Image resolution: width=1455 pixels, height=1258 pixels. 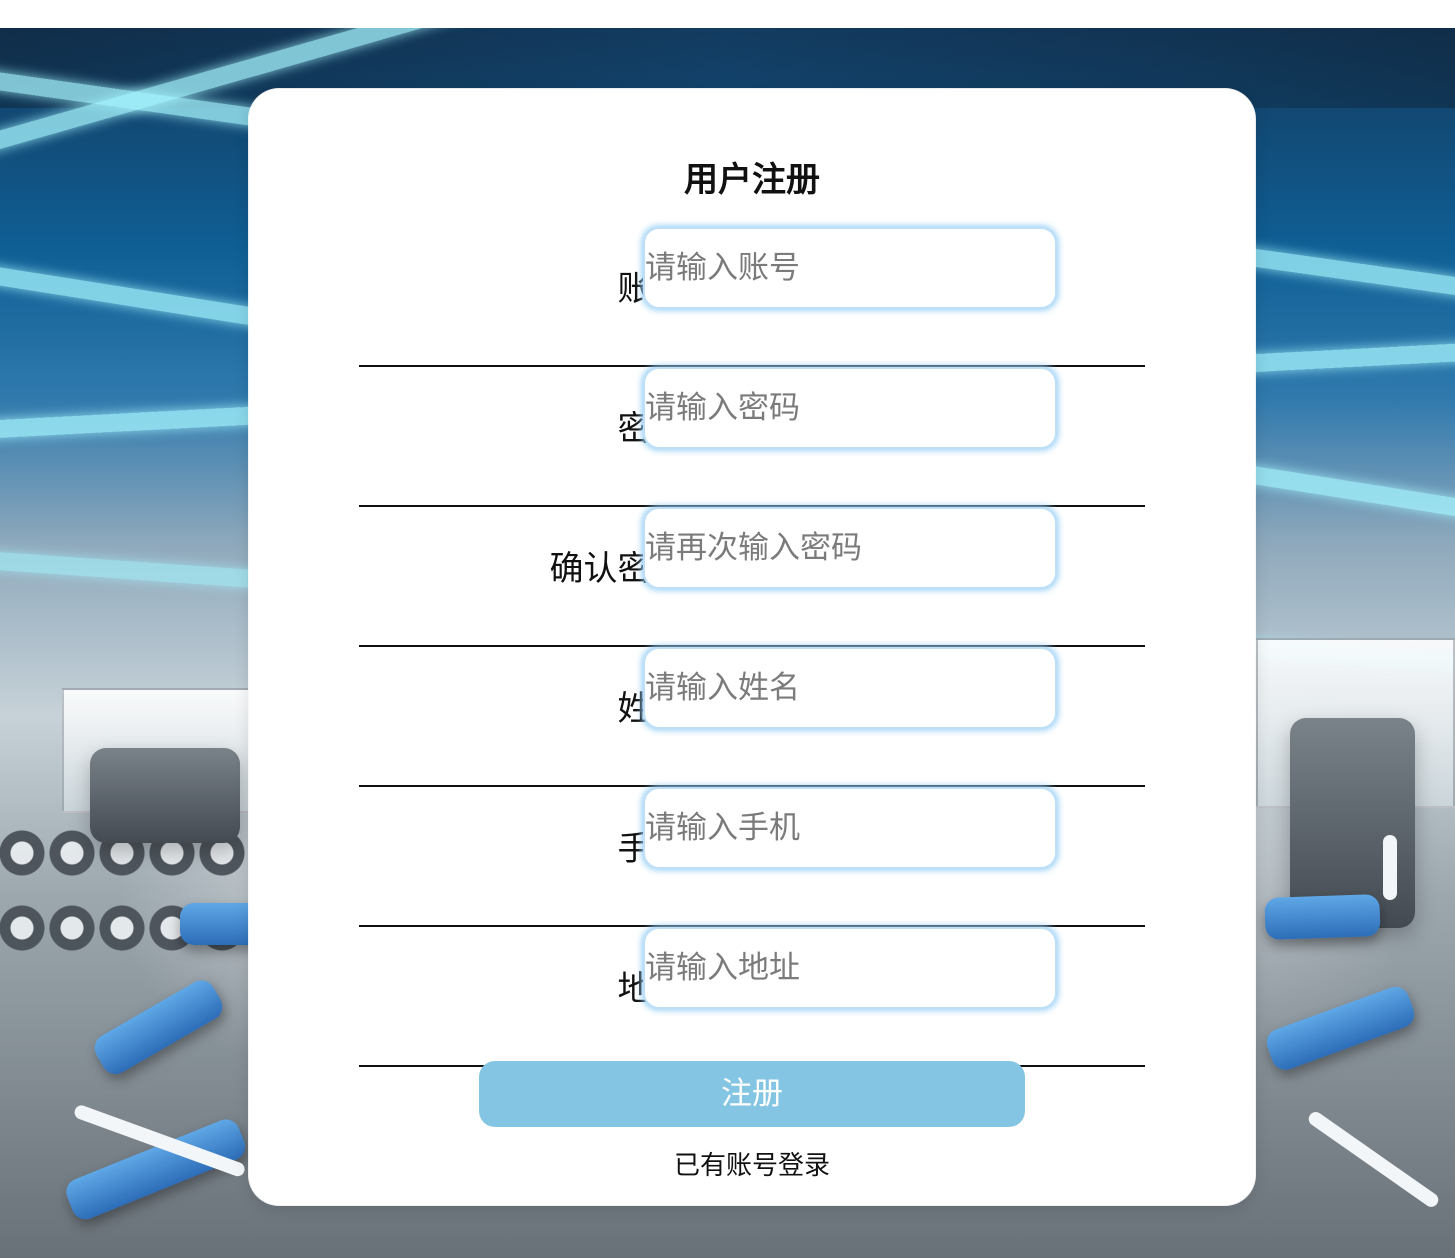 I want to click on confirm-password-field-row: 确认密码:, so click(x=752, y=577).